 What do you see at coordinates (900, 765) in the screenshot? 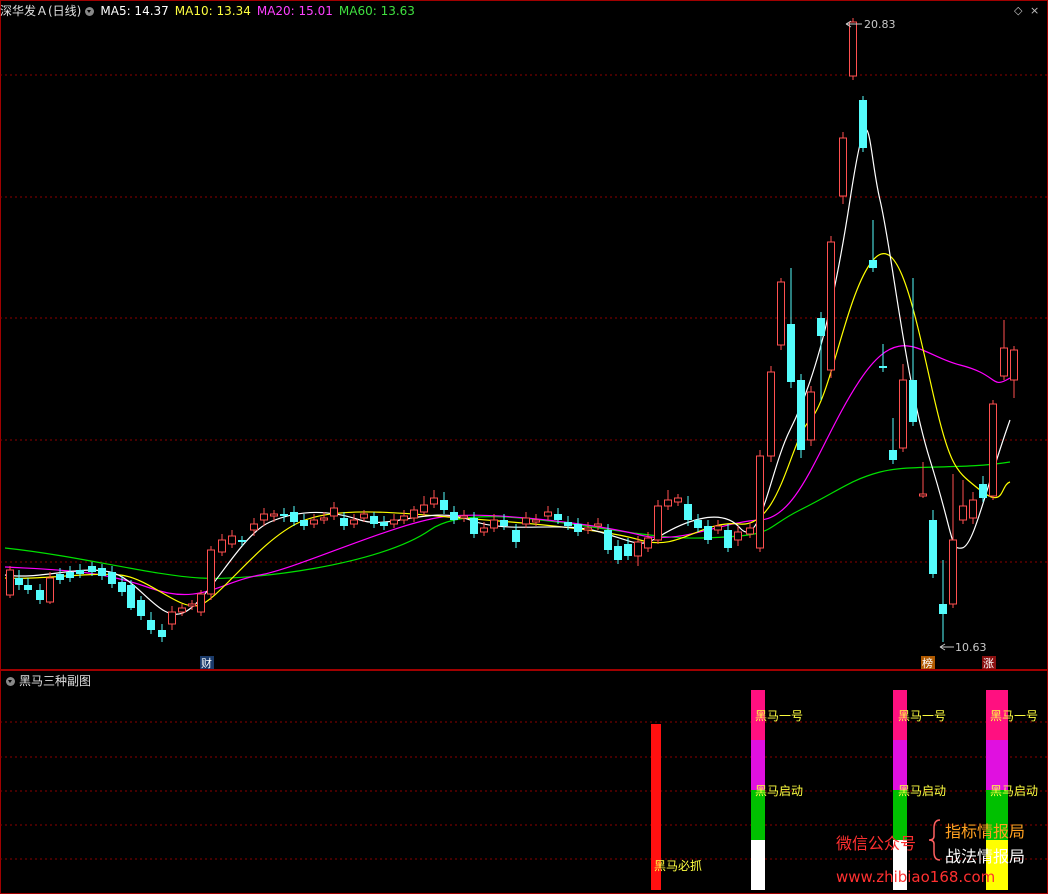
I see `bar2-magenta` at bounding box center [900, 765].